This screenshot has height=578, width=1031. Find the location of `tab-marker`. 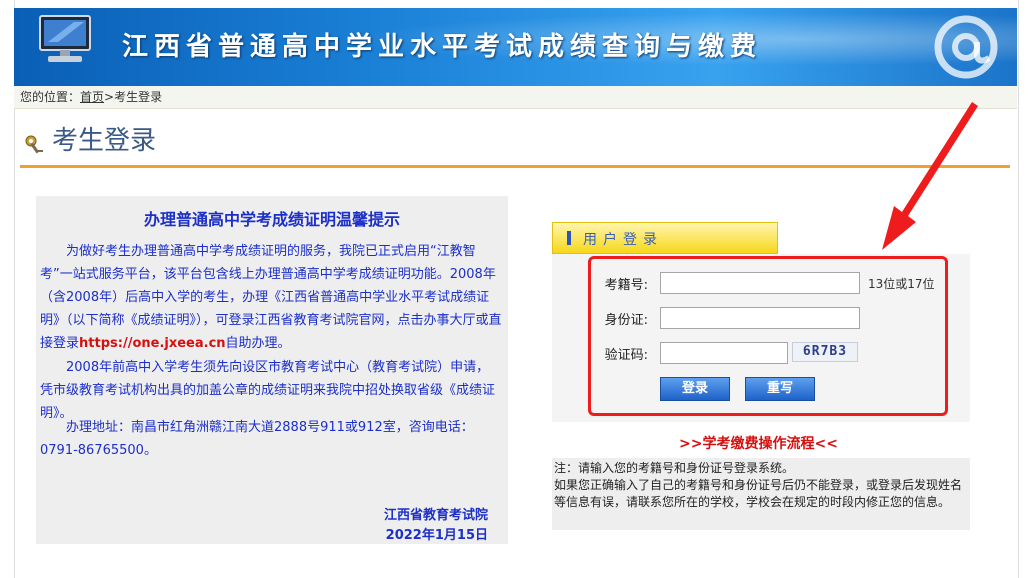

tab-marker is located at coordinates (569, 238).